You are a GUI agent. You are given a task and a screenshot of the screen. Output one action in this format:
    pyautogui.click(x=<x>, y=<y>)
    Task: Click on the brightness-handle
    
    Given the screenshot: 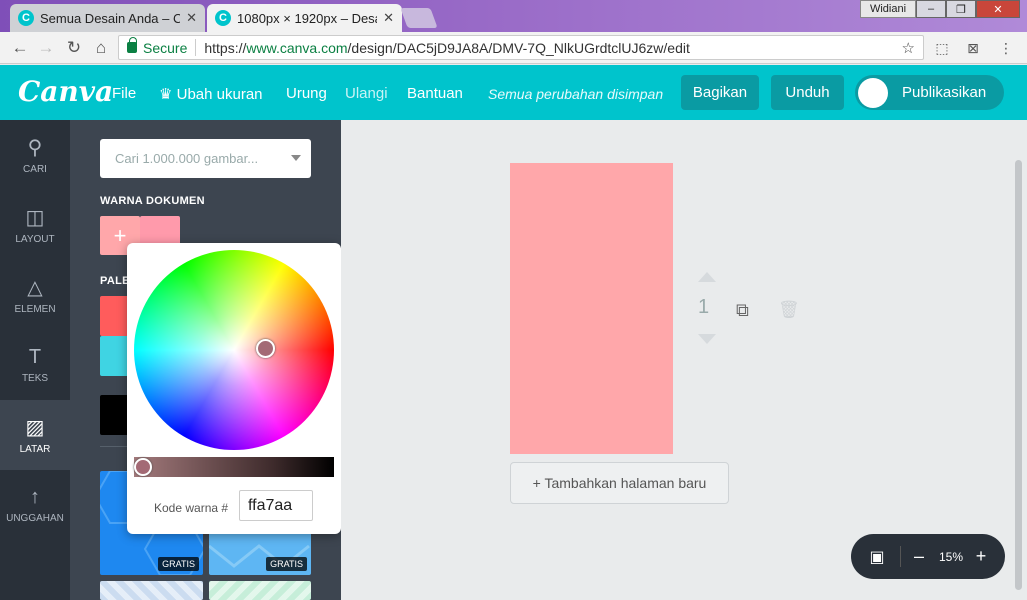 What is the action you would take?
    pyautogui.click(x=143, y=467)
    